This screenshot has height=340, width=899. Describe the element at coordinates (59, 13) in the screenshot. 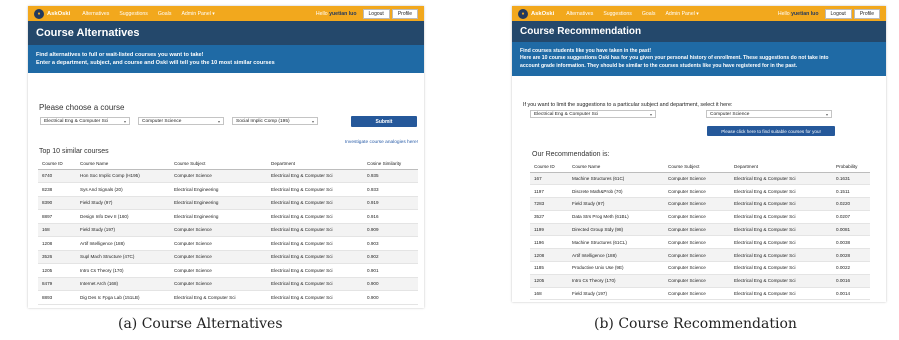

I see `app-name: AskOski` at that location.